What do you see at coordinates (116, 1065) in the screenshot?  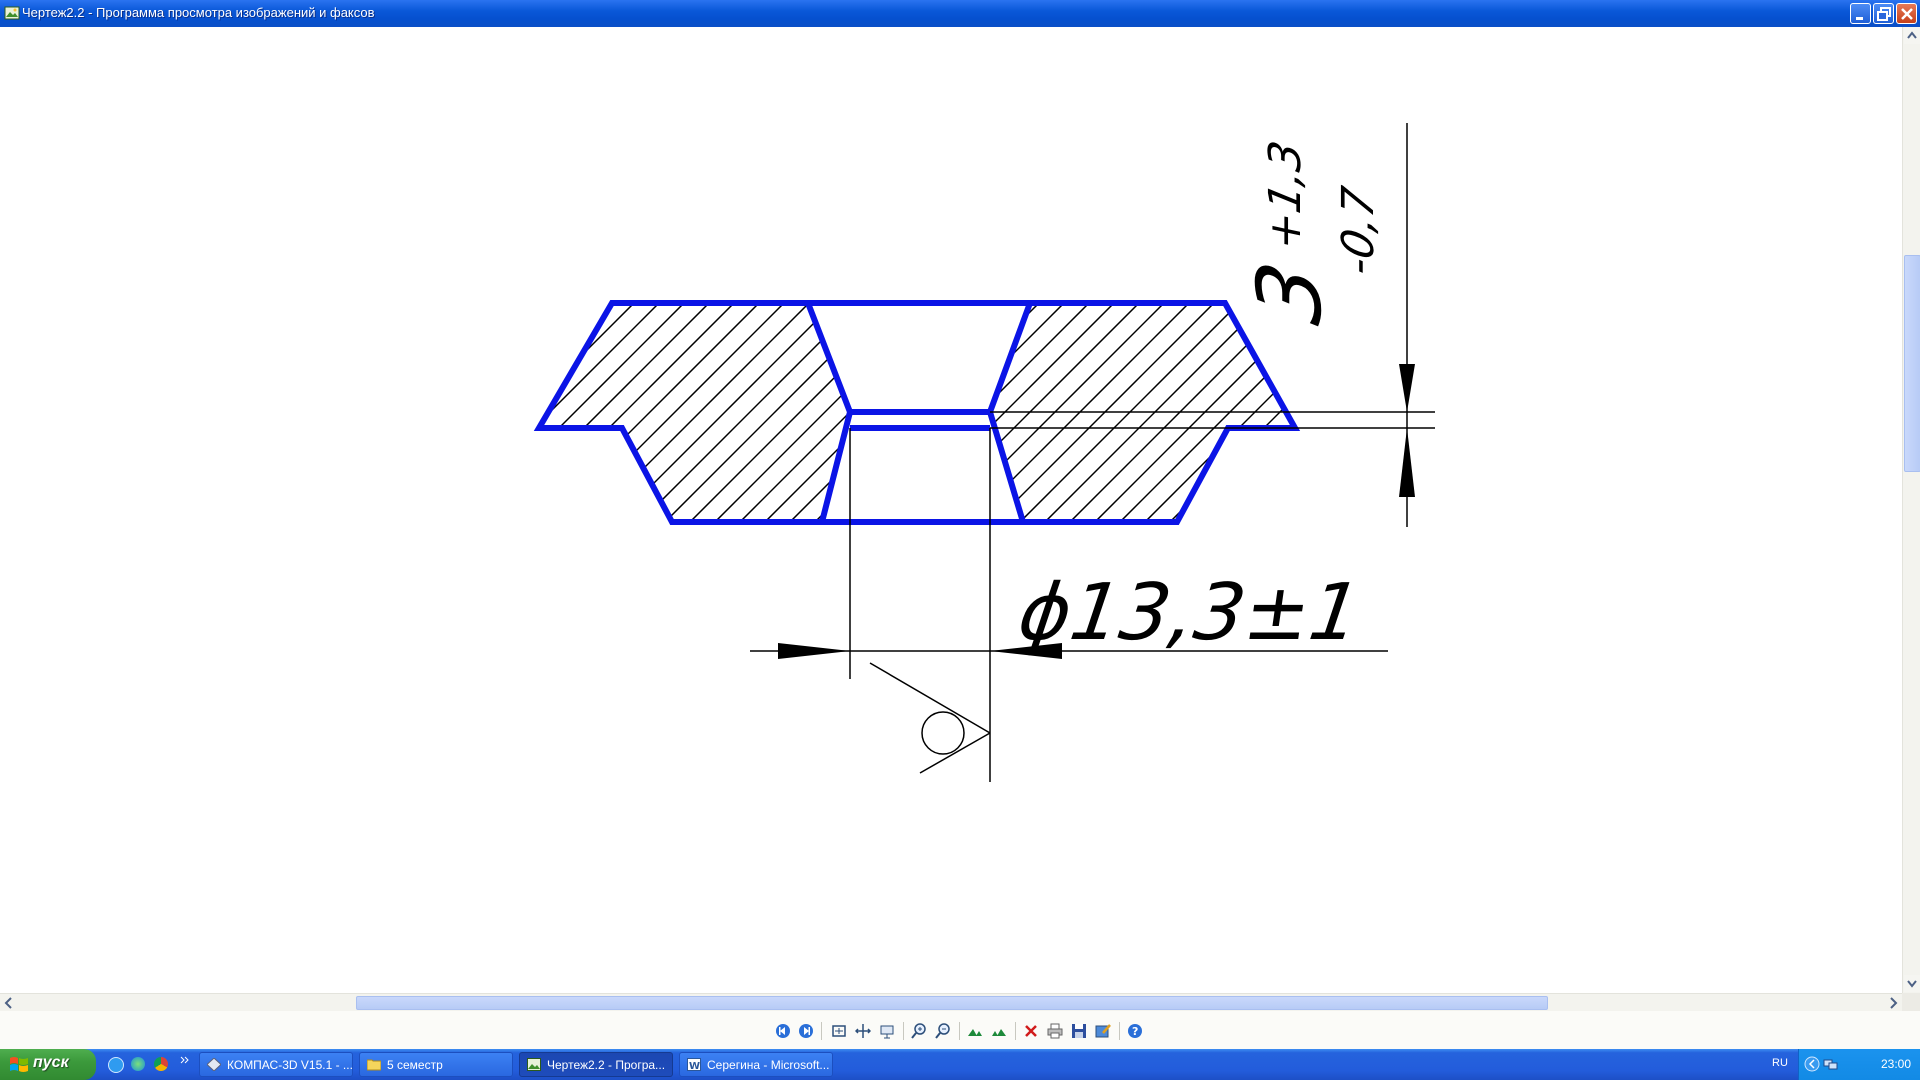 I see `quicklaunch-ie-icon` at bounding box center [116, 1065].